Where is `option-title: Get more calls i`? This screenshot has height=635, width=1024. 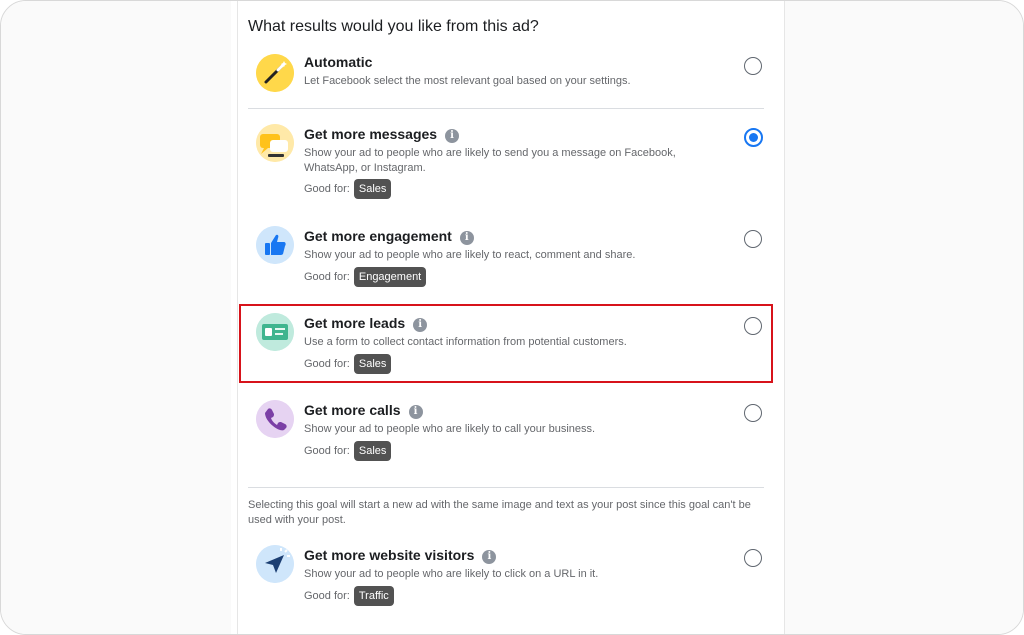 option-title: Get more calls i is located at coordinates (363, 410).